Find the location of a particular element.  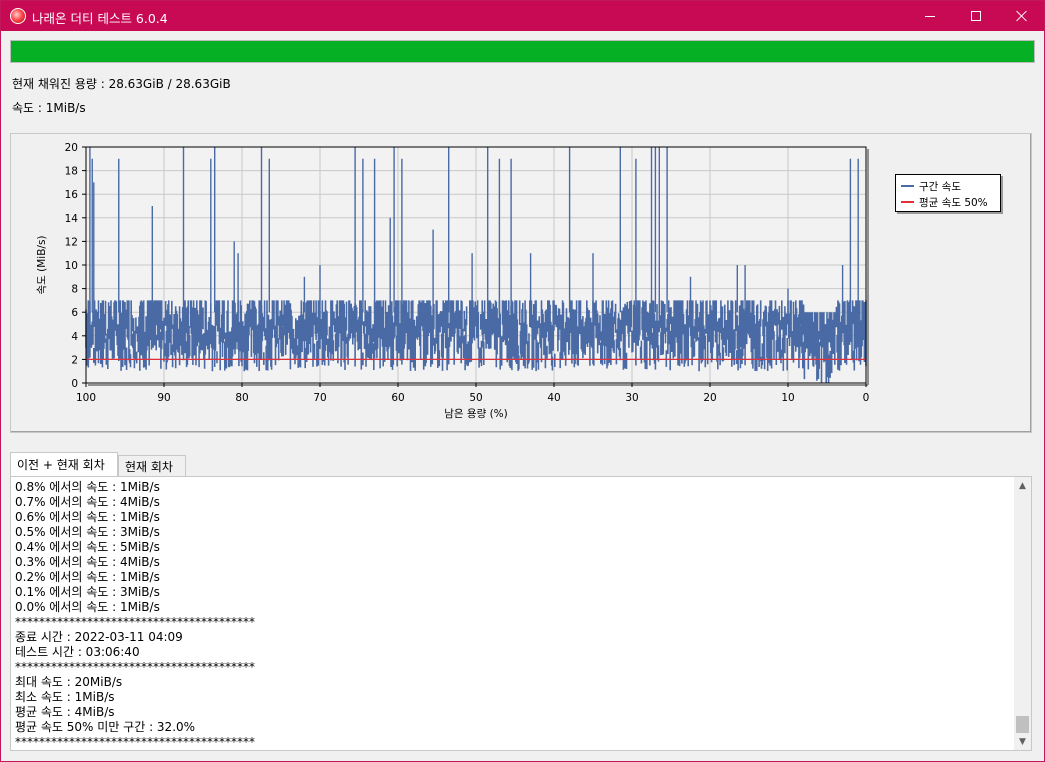

log-line: 0.3% 에서의 속도 : 4MiB/s is located at coordinates (87, 562).